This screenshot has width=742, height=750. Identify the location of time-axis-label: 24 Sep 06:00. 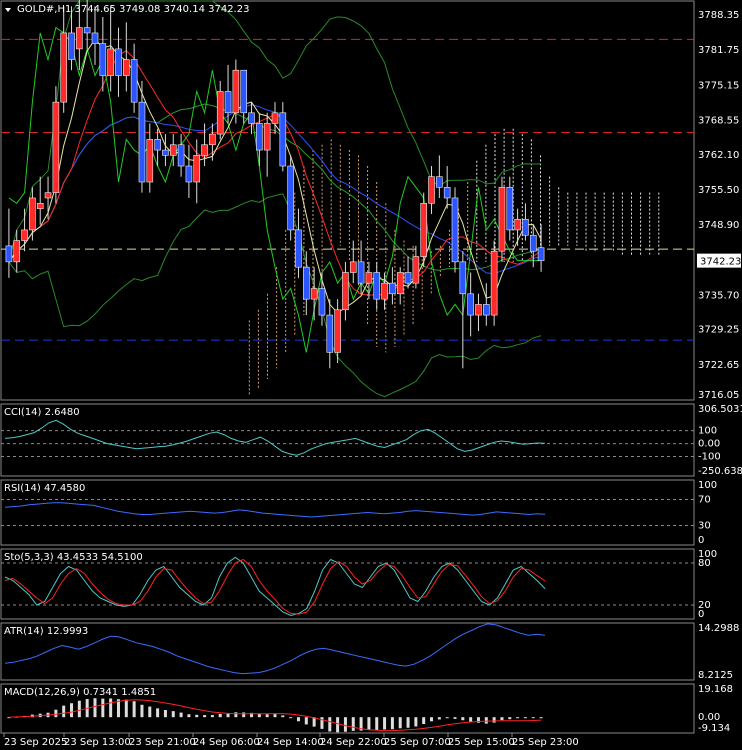
(226, 742).